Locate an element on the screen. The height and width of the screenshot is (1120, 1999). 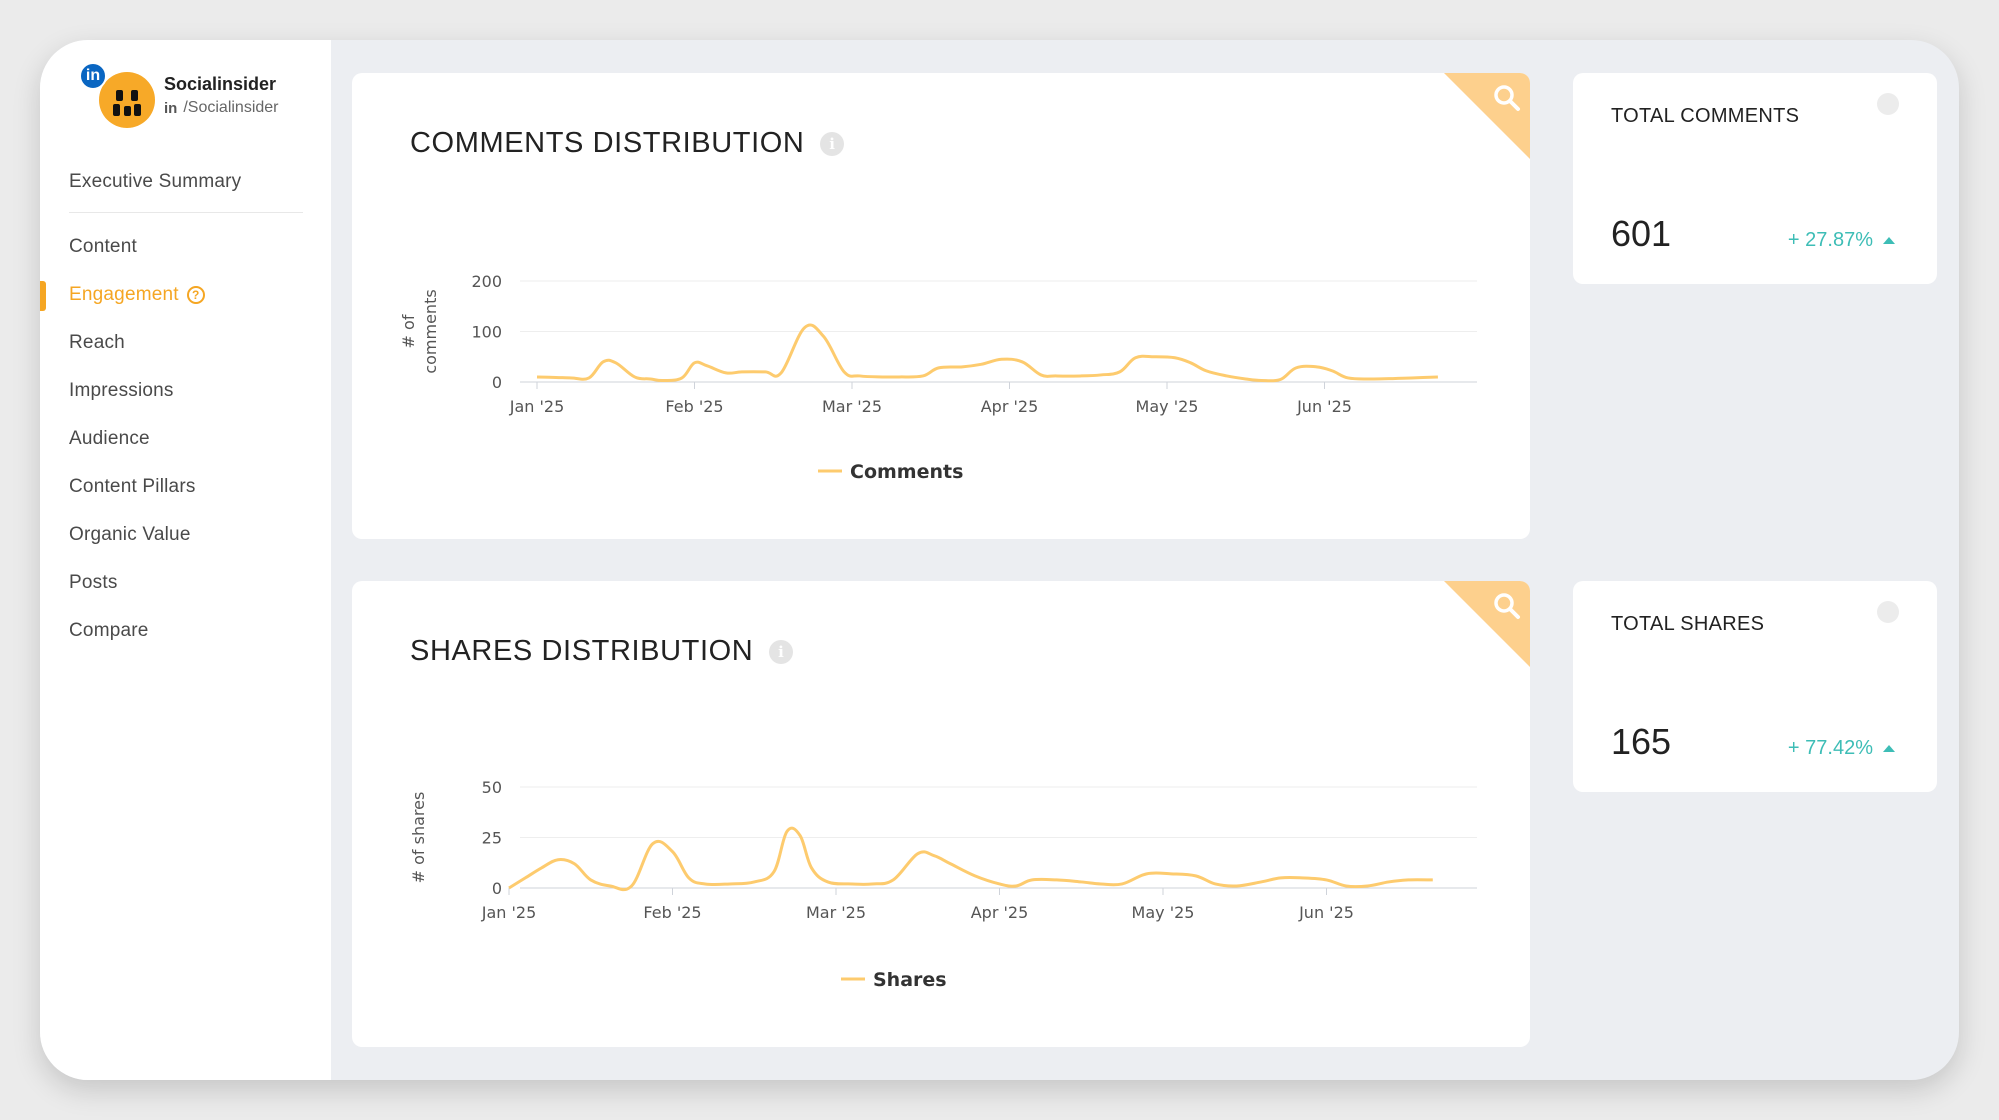
stat-title: TOTAL COMMENTS is located at coordinates (1705, 116).